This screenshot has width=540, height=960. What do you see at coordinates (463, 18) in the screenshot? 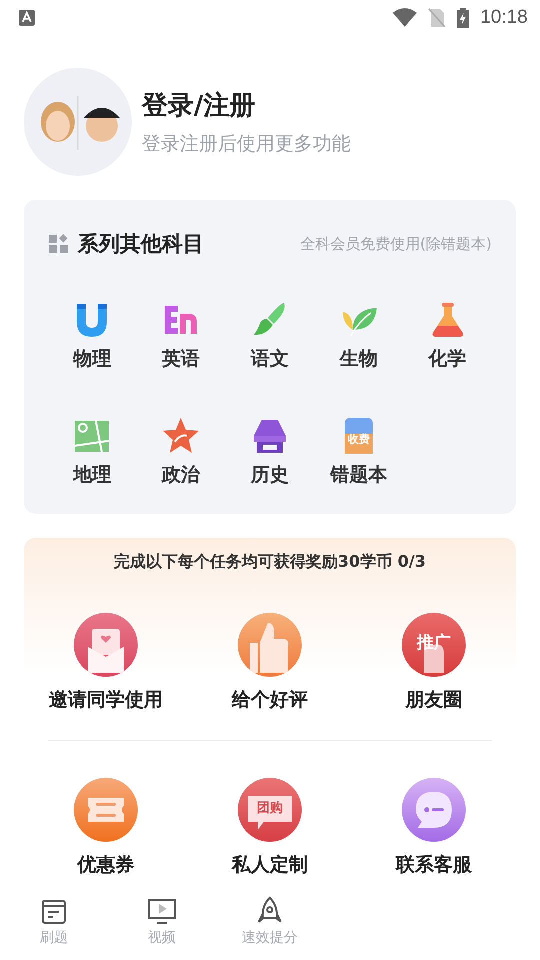
I see `battery-charging-icon` at bounding box center [463, 18].